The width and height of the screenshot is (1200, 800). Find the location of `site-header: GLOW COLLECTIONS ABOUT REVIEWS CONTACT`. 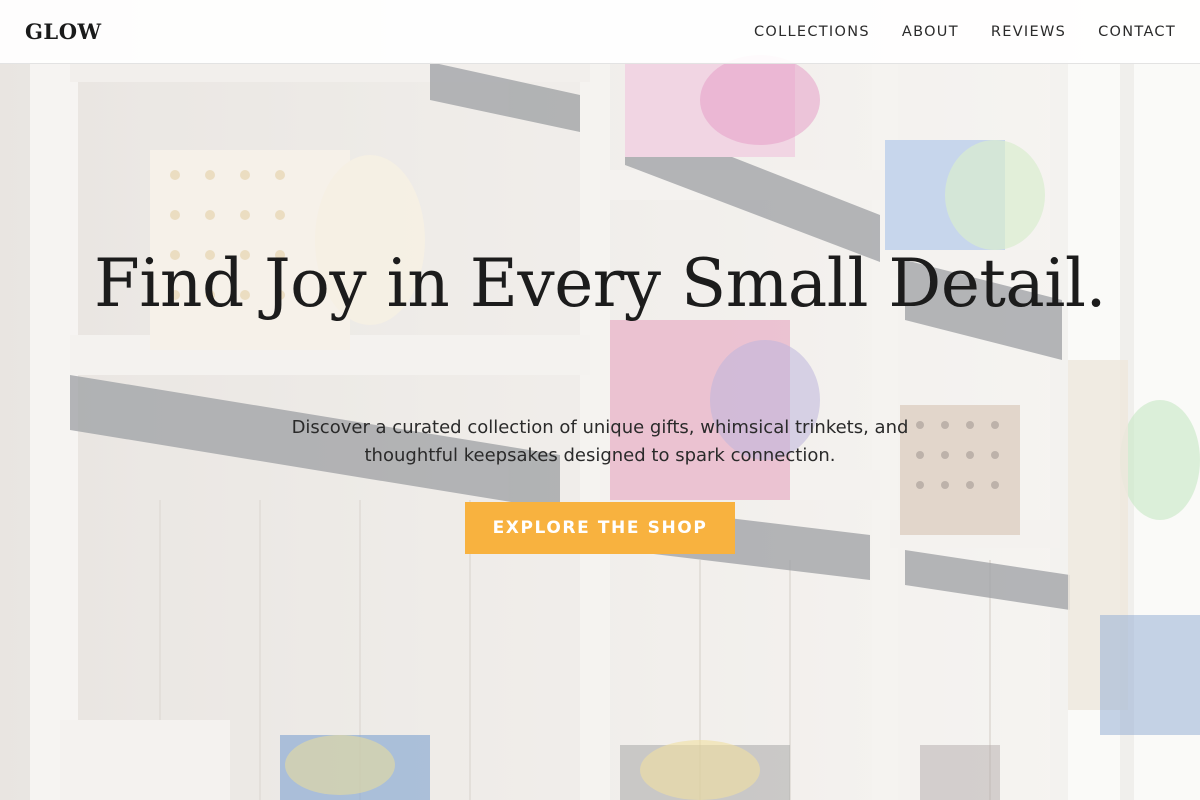

site-header: GLOW COLLECTIONS ABOUT REVIEWS CONTACT is located at coordinates (600, 32).